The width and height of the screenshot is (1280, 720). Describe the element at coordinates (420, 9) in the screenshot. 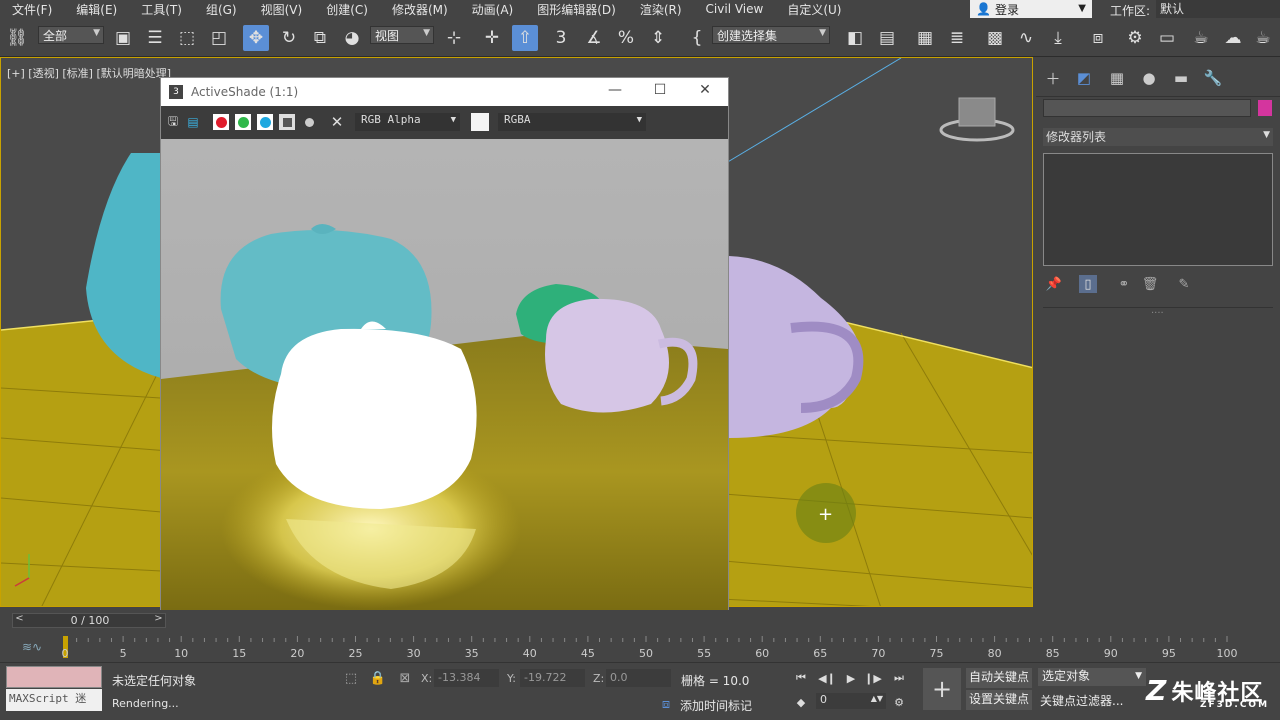

I see `menu-modifiers: 修改器(M)` at that location.